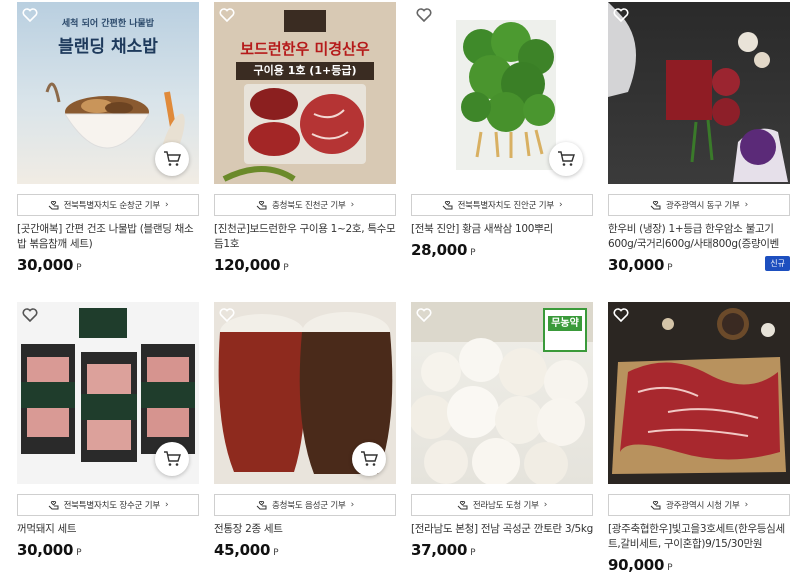  What do you see at coordinates (108, 237) in the screenshot?
I see `product-name: [곳간애복] 간편 건조 나물밥 (블랜딩 채소밥 볶음참깨 세트)` at bounding box center [108, 237].